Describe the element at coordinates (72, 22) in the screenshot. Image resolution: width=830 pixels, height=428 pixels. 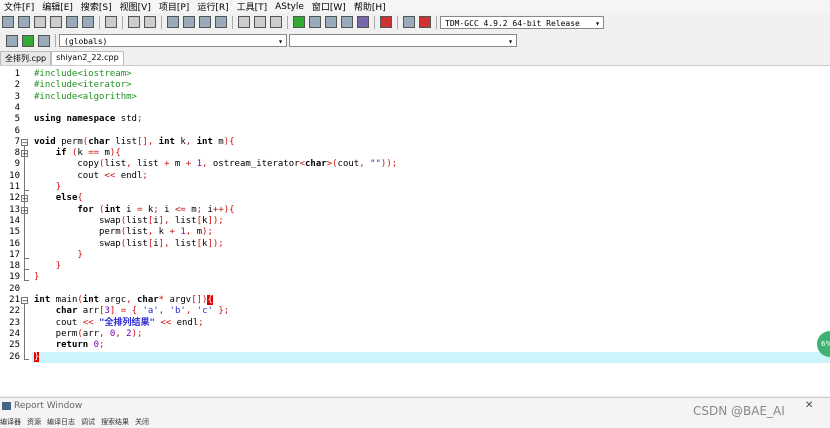
I see `close-file-icon` at that location.